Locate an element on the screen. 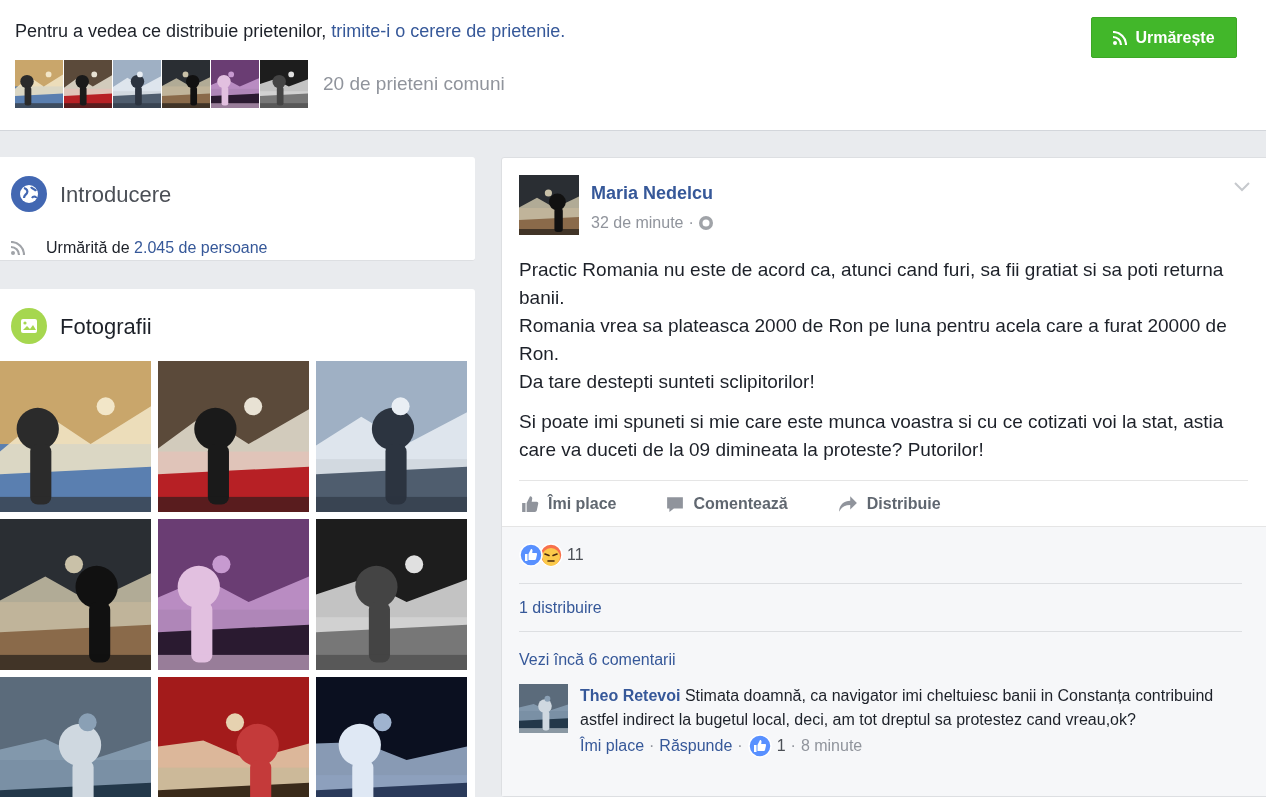 The width and height of the screenshot is (1266, 797). post-action-button: Comentează is located at coordinates (727, 503).